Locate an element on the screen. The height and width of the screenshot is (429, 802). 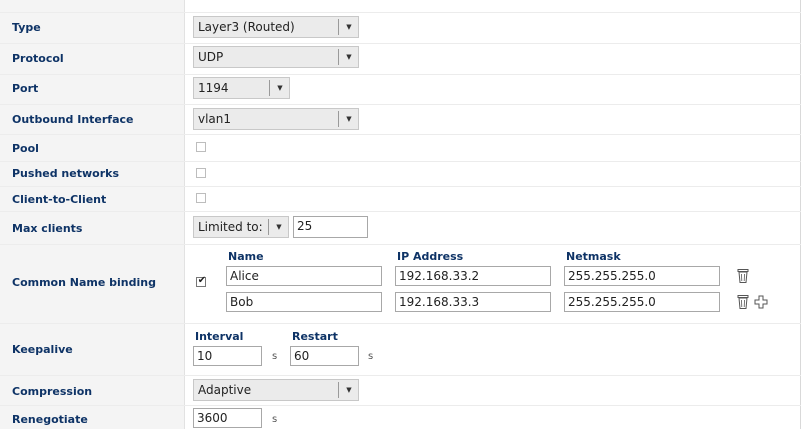
renegotiate-label: Renegotiate is located at coordinates (50, 419).